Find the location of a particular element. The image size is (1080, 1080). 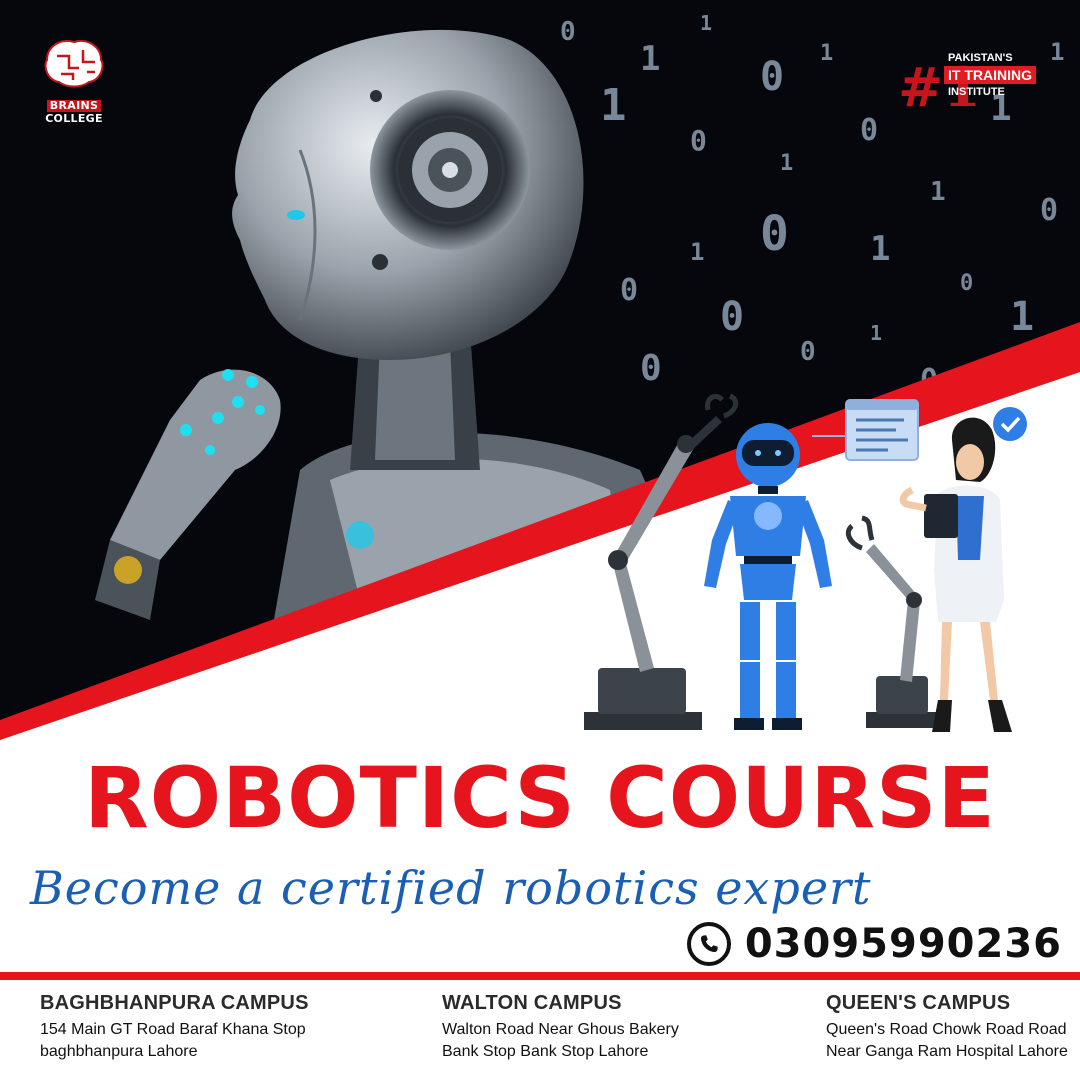

brand-logo: BRAINS COLLEGE is located at coordinates (74, 80).